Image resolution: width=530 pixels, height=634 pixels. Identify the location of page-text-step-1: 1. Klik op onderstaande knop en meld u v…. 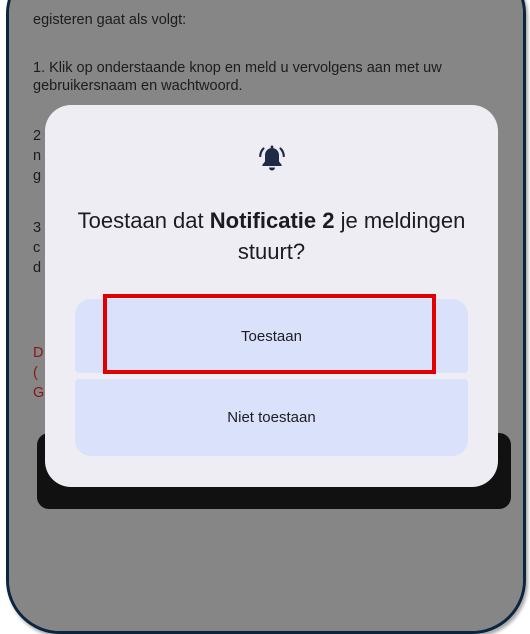
(237, 77).